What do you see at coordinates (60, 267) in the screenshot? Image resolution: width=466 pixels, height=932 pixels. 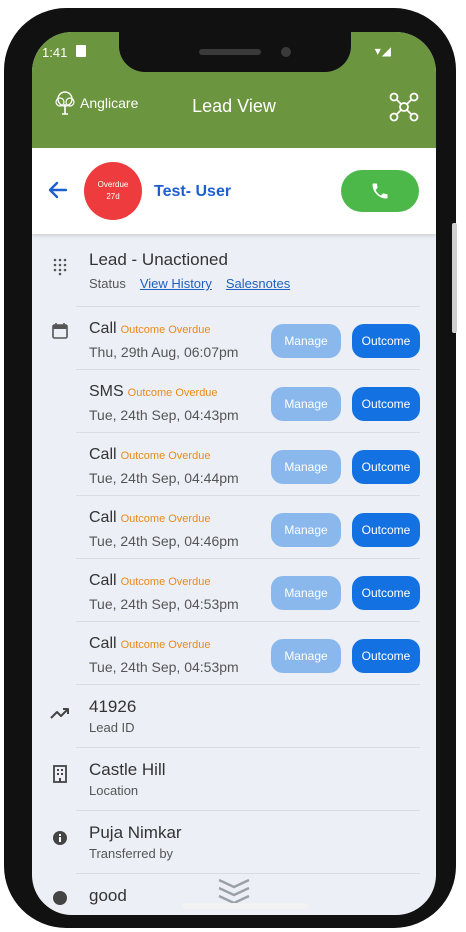 I see `dialpad-icon` at bounding box center [60, 267].